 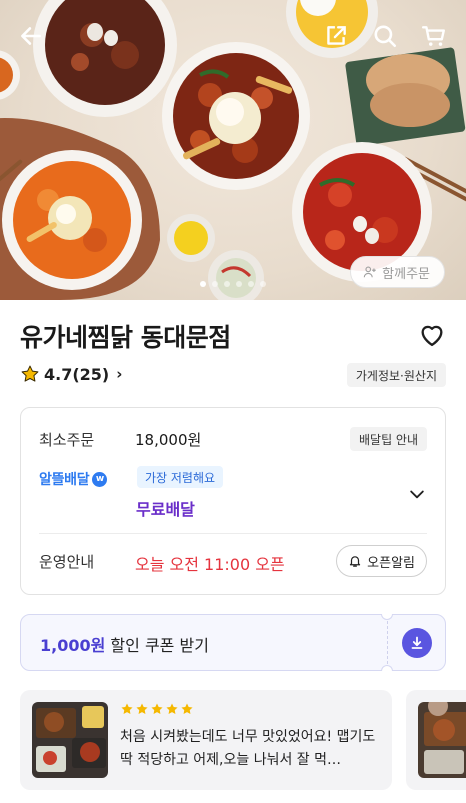 I want to click on open-alarm-button: 오픈알림, so click(x=381, y=561).